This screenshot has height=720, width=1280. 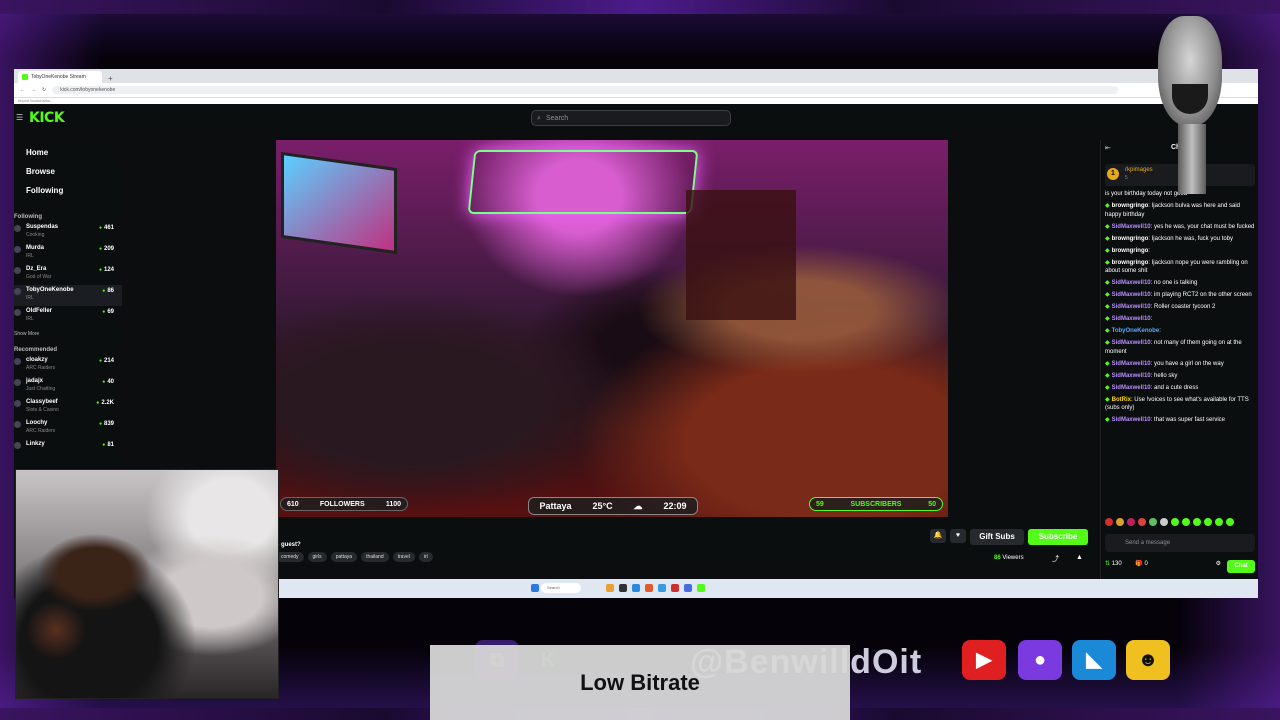 What do you see at coordinates (585, 90) in the screenshot?
I see `url-field: kick.com/tobyonekenobe` at bounding box center [585, 90].